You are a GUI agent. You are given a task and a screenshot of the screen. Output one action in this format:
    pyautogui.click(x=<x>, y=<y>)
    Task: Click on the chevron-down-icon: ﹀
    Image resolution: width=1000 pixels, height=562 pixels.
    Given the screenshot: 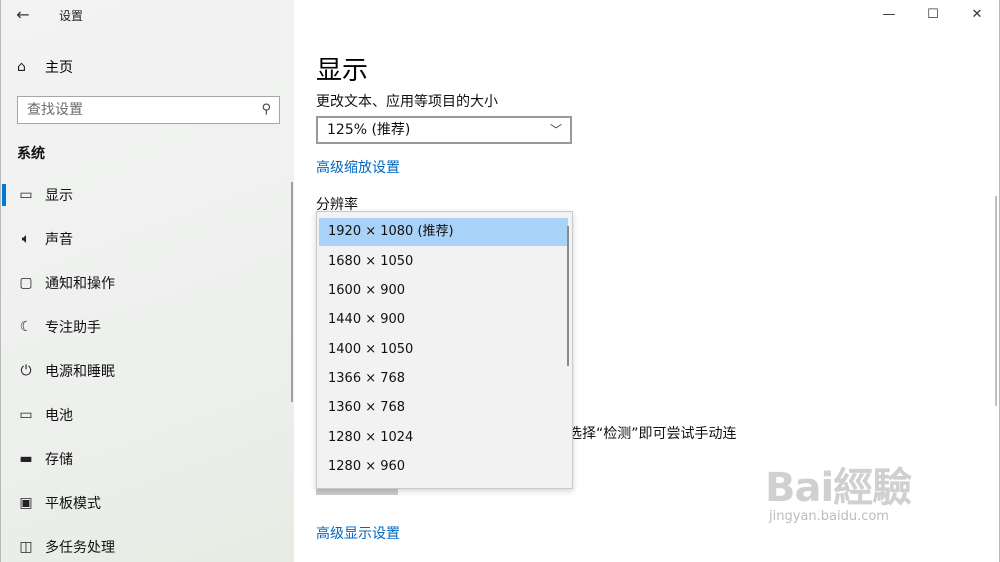 What is the action you would take?
    pyautogui.click(x=555, y=130)
    